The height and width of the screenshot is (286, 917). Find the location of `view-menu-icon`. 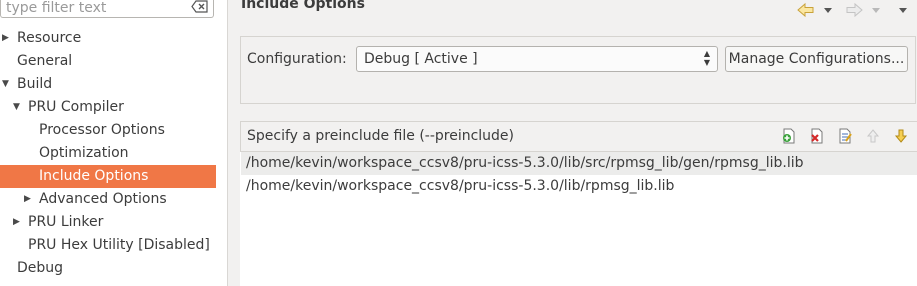

view-menu-icon is located at coordinates (903, 10).